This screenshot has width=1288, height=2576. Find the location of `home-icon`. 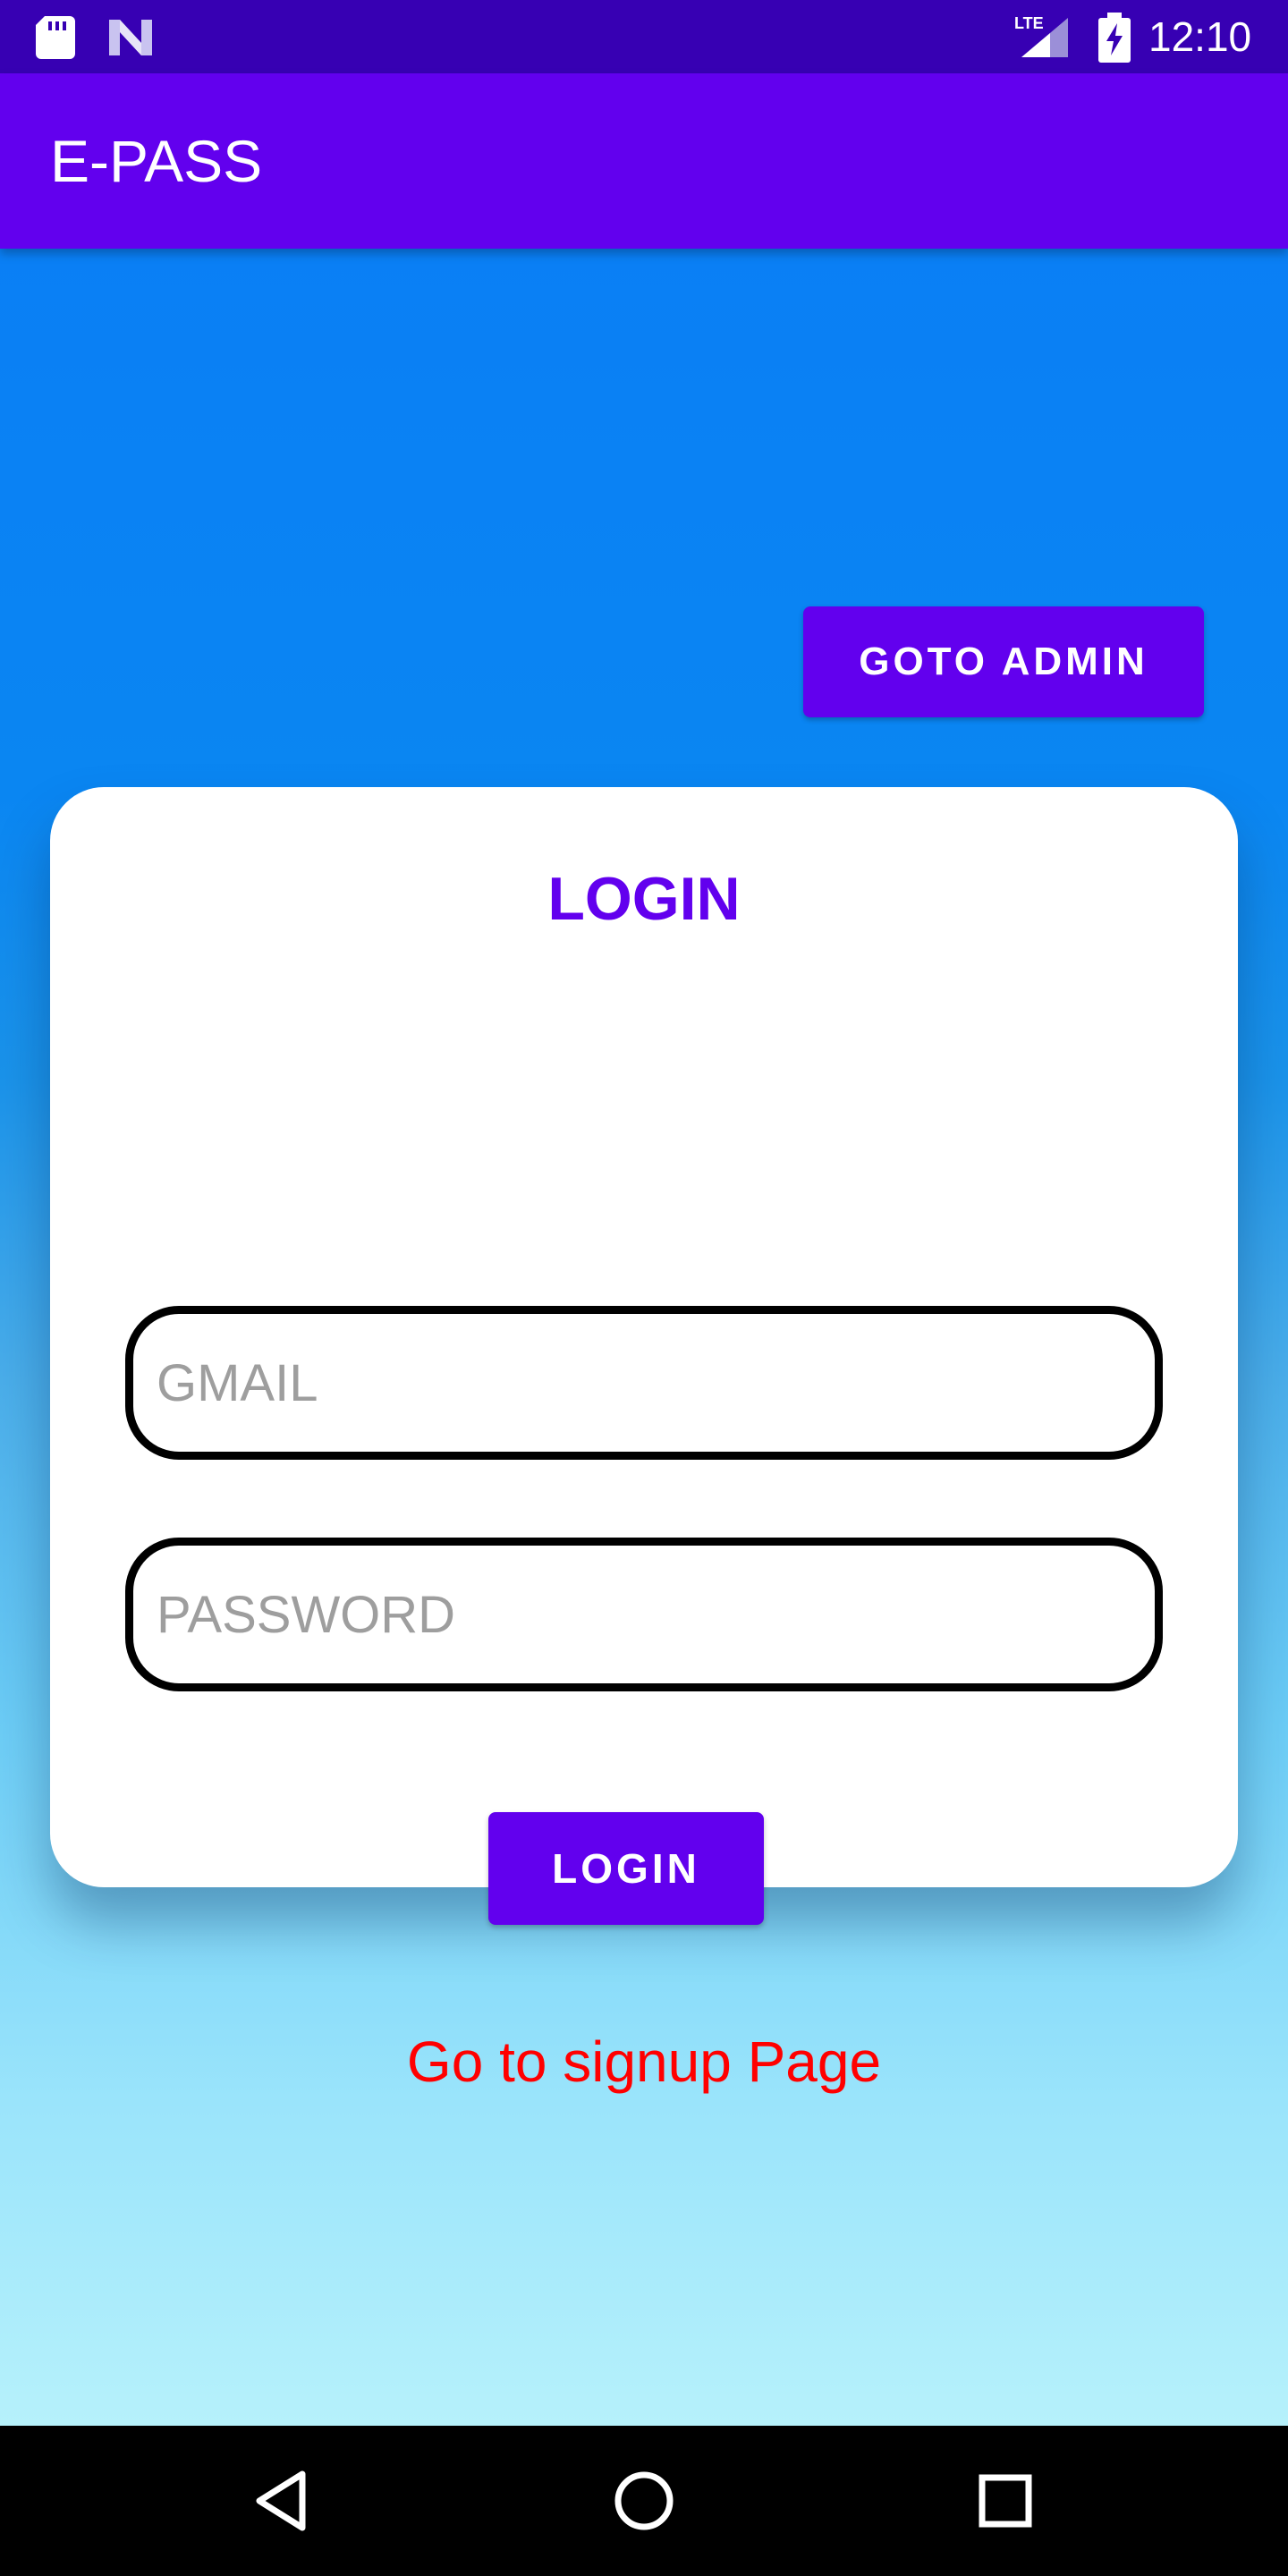

home-icon is located at coordinates (644, 2500).